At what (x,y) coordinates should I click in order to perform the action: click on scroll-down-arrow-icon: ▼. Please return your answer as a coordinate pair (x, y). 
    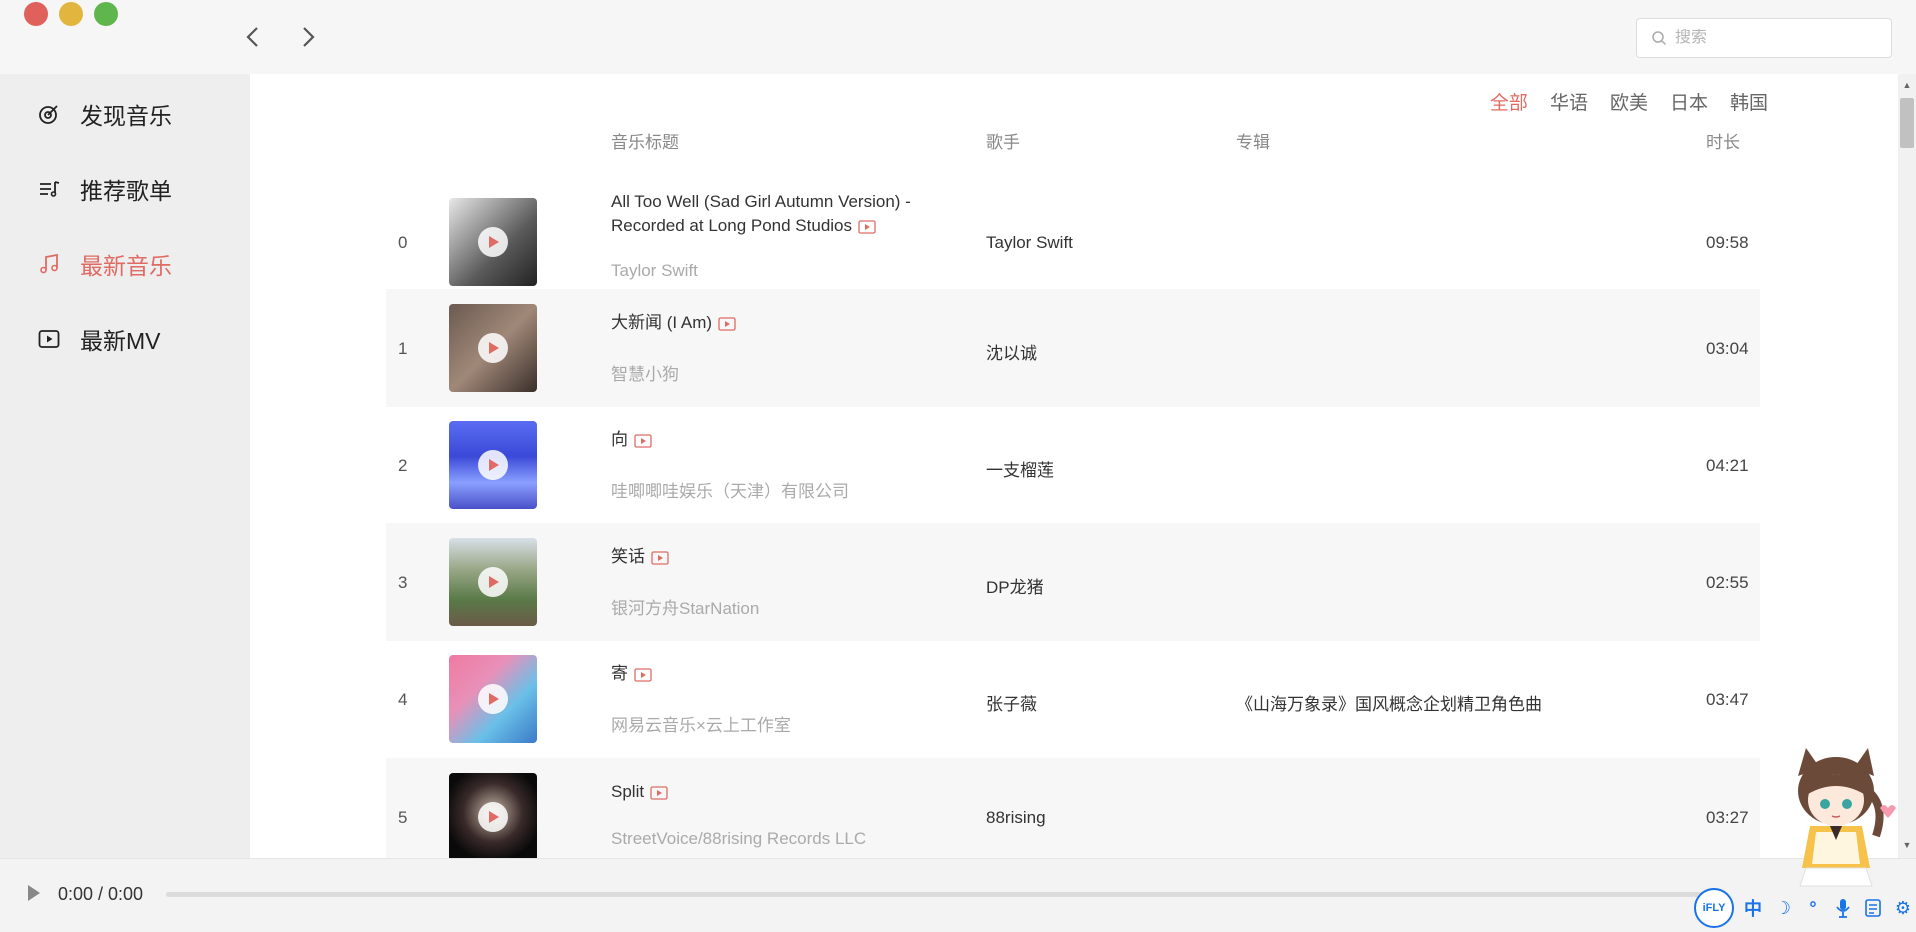
    Looking at the image, I should click on (1907, 845).